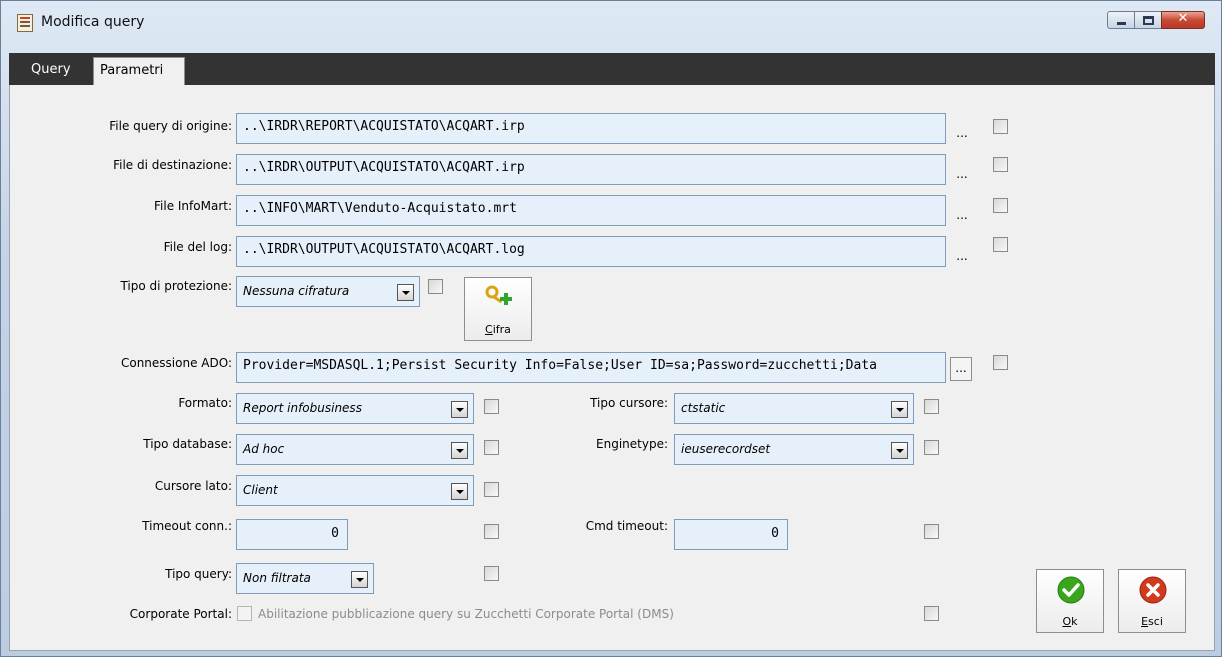 The width and height of the screenshot is (1222, 657). I want to click on exit-icon, so click(1153, 590).